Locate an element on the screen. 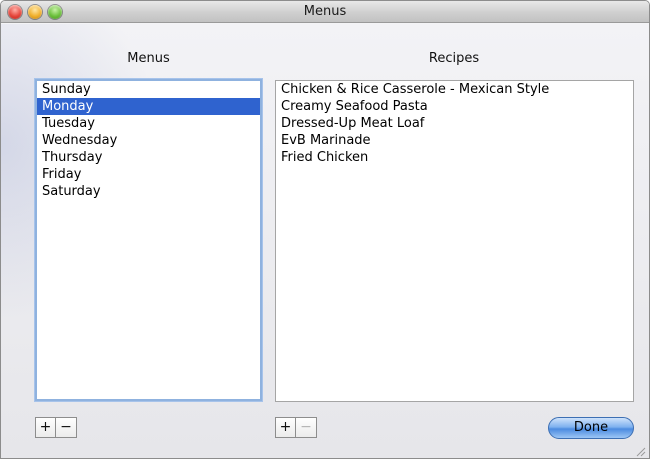 This screenshot has width=650, height=459. recipe-item: Dressed-Up Meat Loaf is located at coordinates (454, 123).